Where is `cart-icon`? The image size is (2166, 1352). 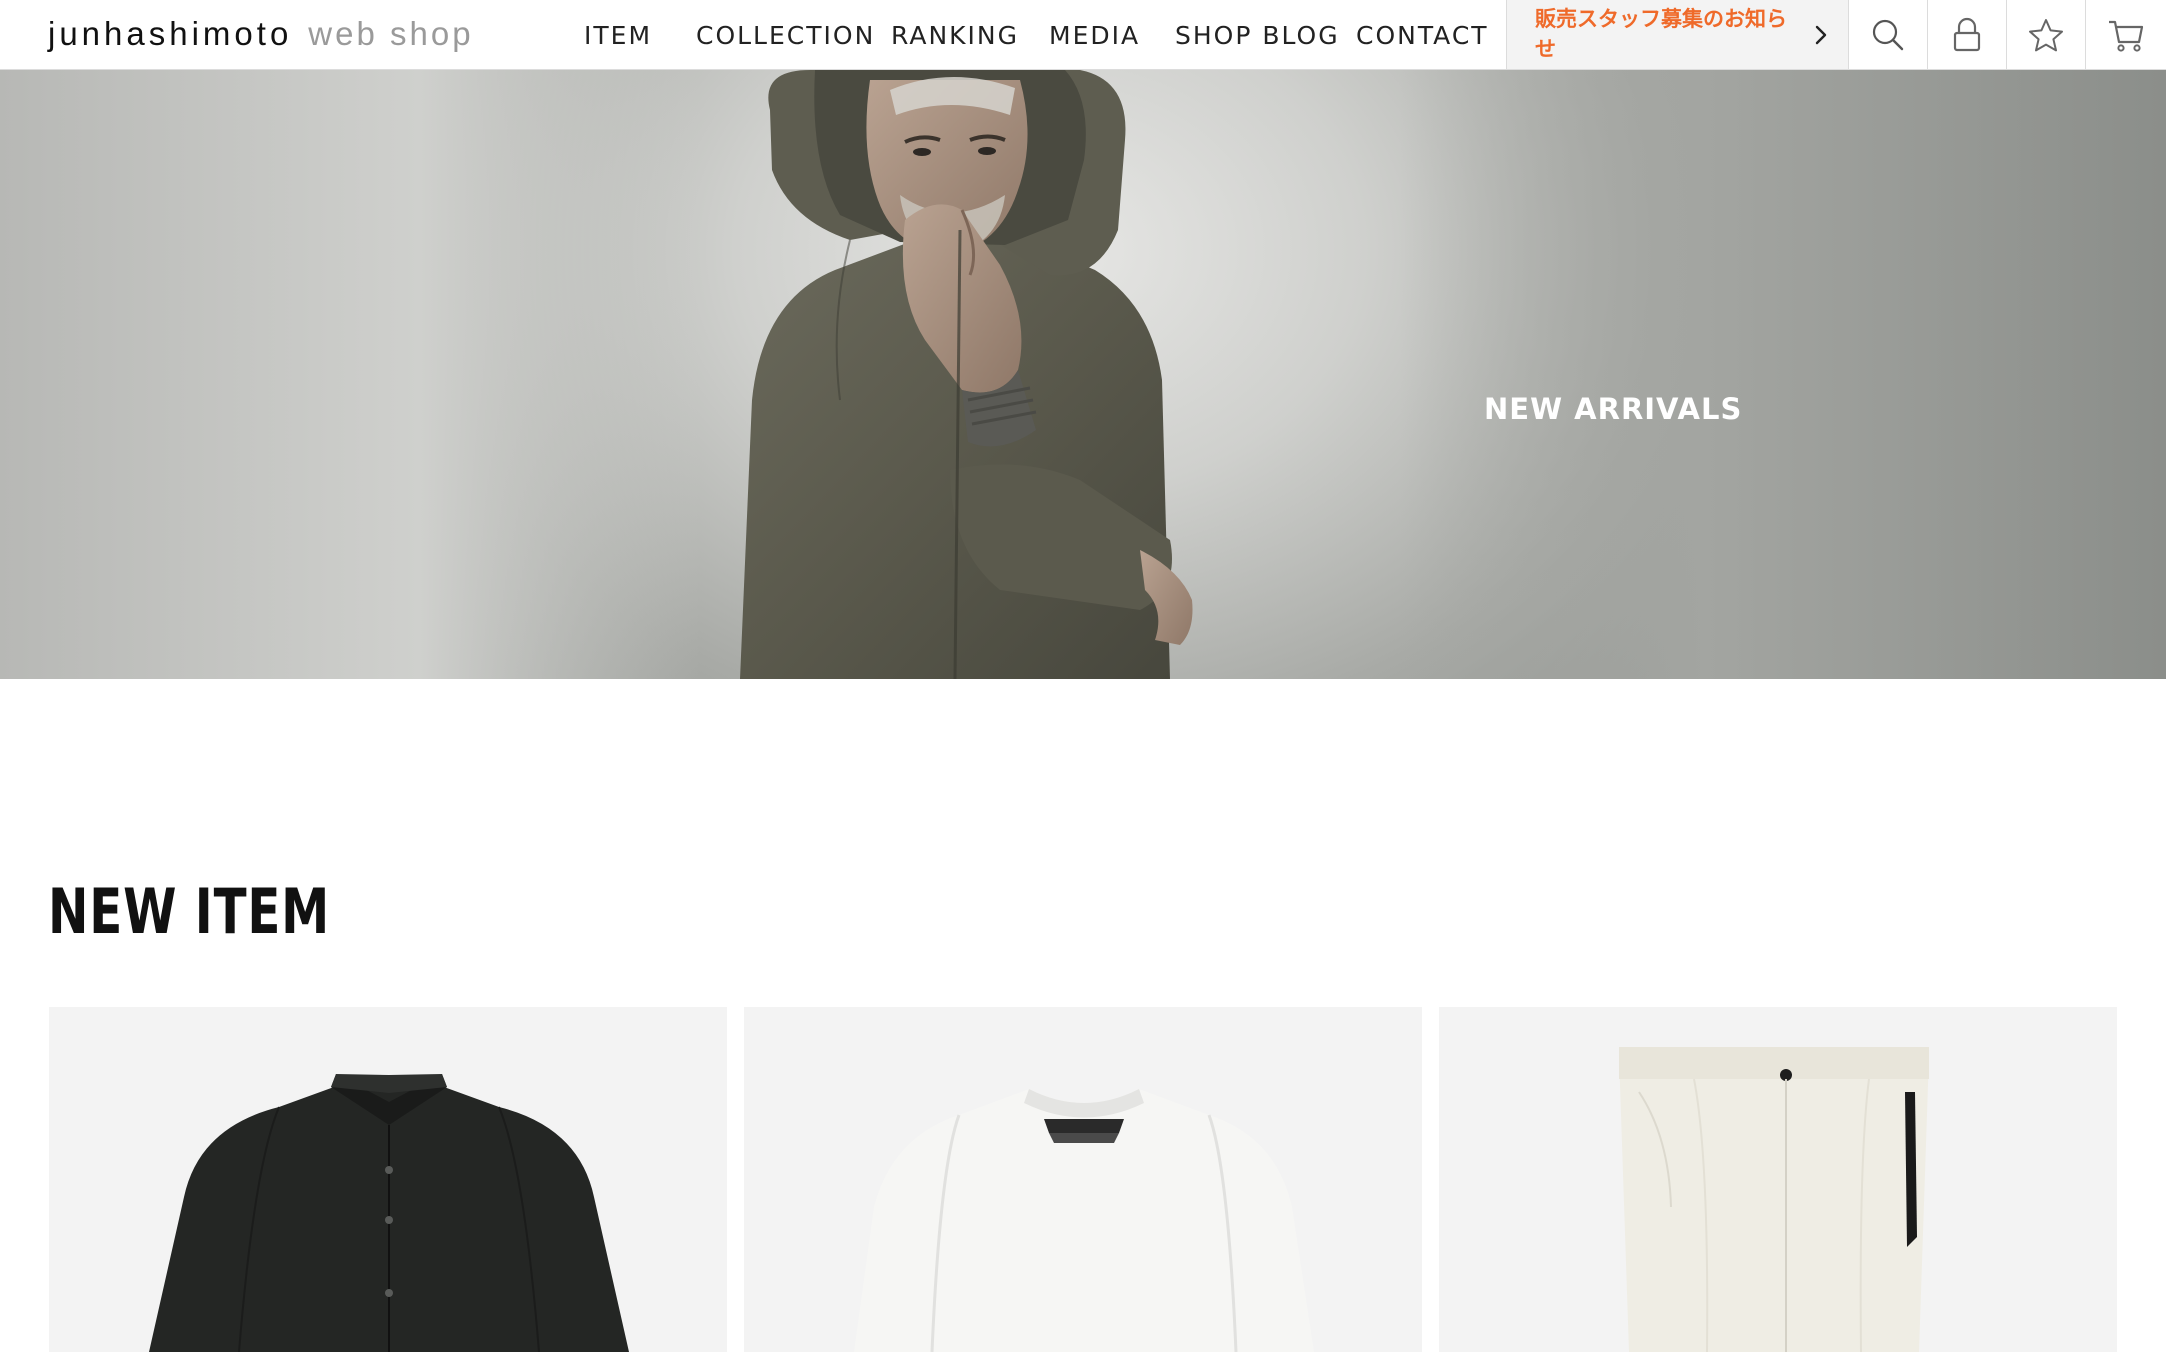
cart-icon is located at coordinates (2126, 36).